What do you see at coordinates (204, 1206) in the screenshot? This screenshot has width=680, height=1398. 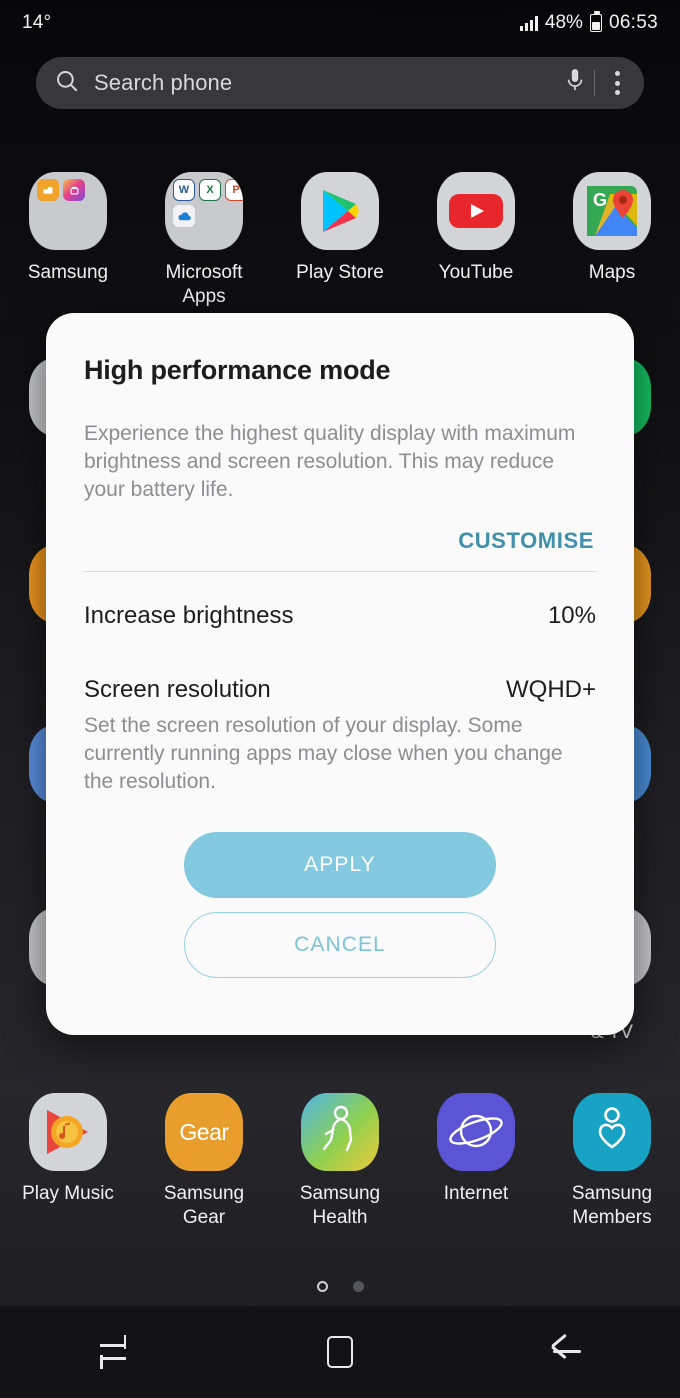 I see `app-label: Samsung Gear` at bounding box center [204, 1206].